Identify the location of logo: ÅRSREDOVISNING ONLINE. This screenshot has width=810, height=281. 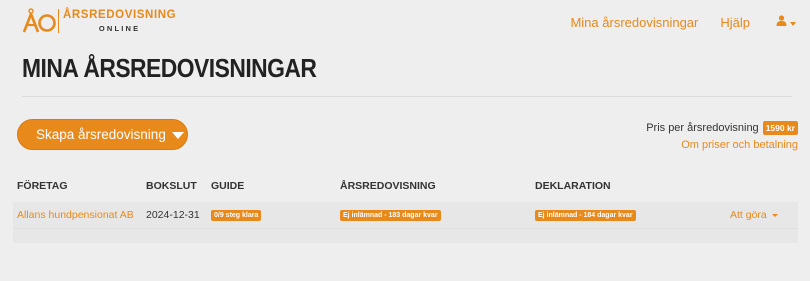
(99, 21).